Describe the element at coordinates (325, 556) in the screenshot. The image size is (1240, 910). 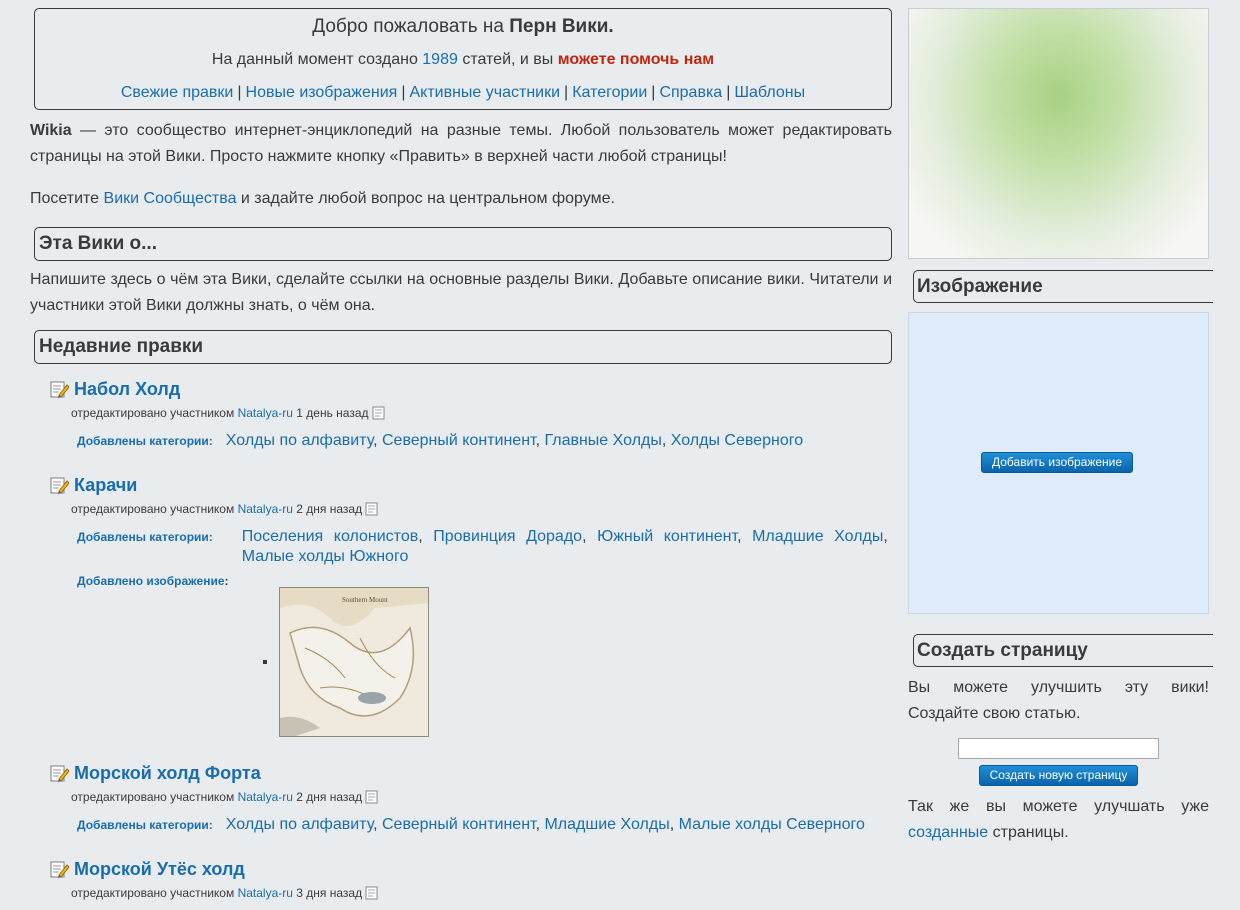
I see `category-link: Малые холды Южного` at that location.